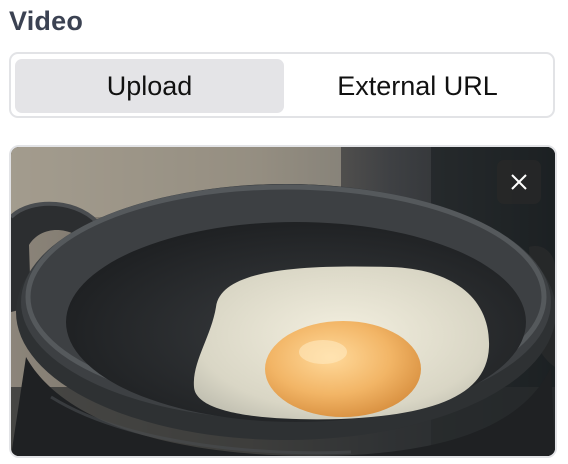 The image size is (568, 464). I want to click on remove-video-button, so click(519, 182).